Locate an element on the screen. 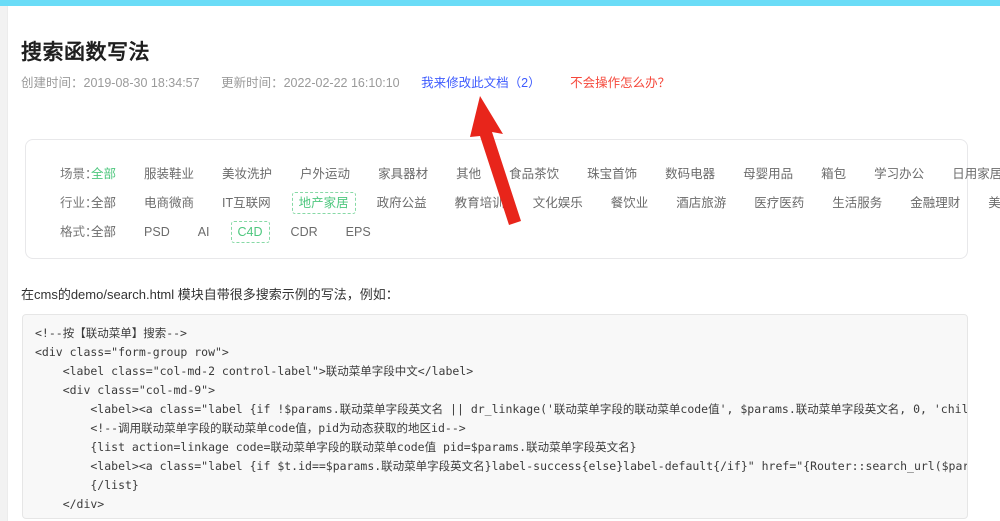  filter-item-scene-2: 美妆洗护 is located at coordinates (247, 174).